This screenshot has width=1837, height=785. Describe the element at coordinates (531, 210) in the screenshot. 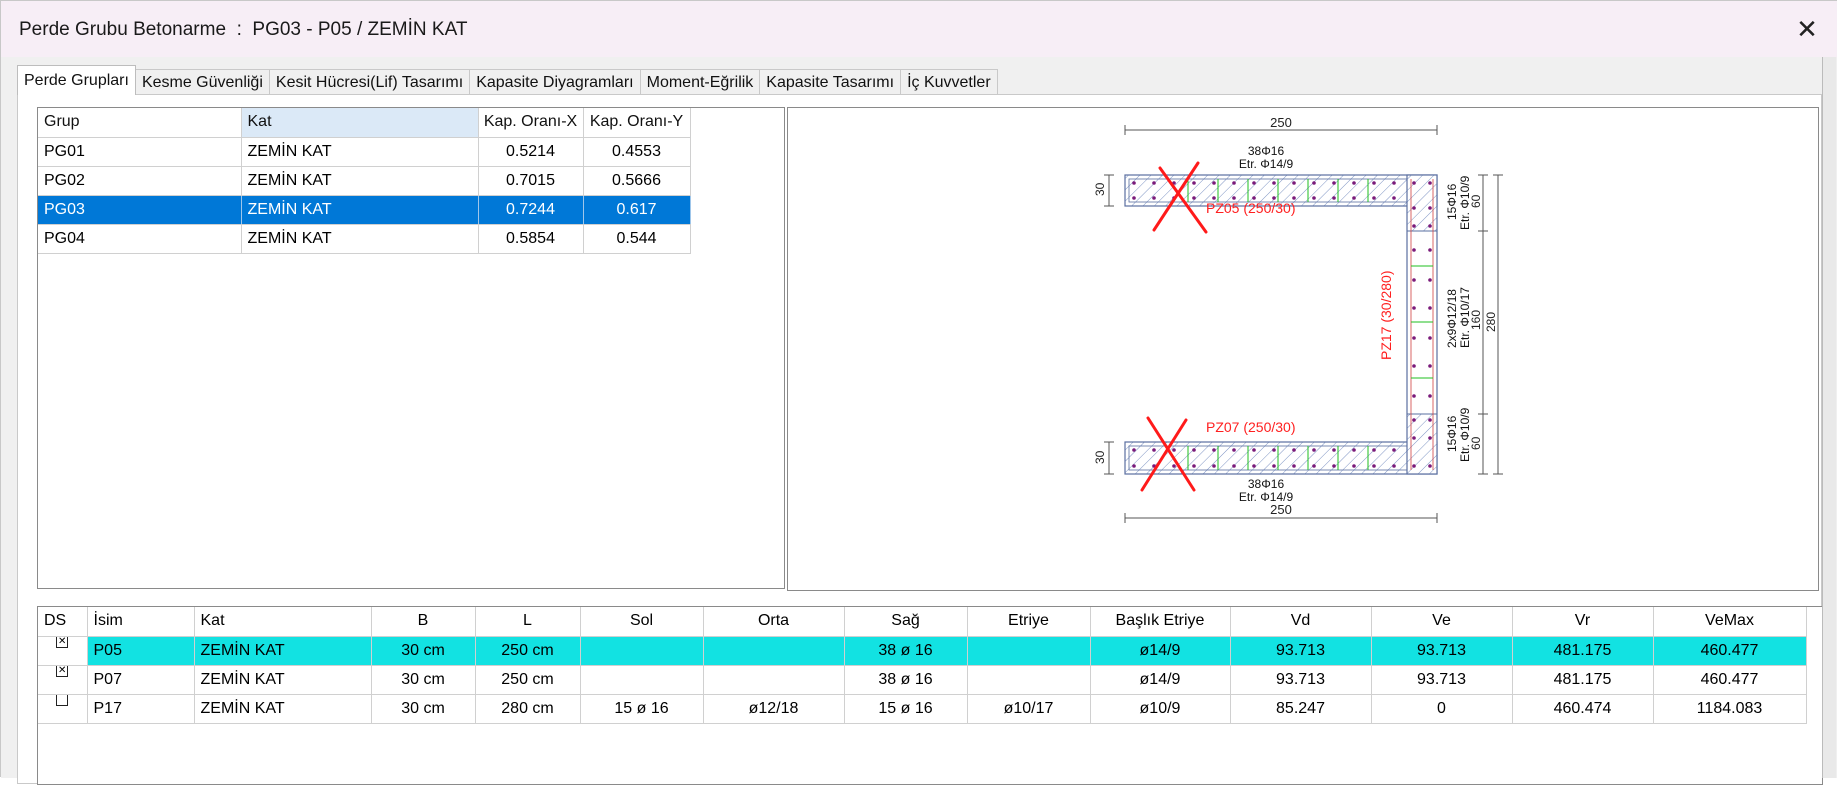

I see `cell-kap-x: 0.7244` at that location.